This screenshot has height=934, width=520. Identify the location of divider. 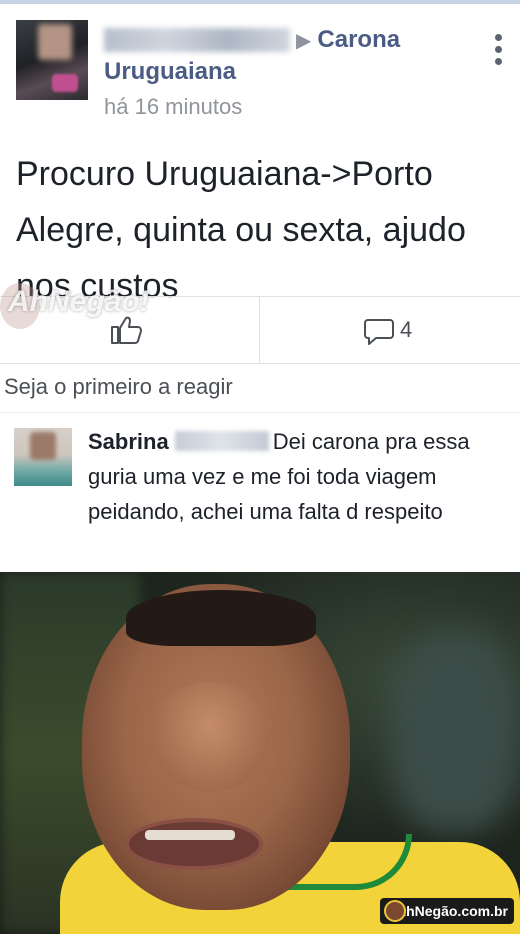
(260, 412).